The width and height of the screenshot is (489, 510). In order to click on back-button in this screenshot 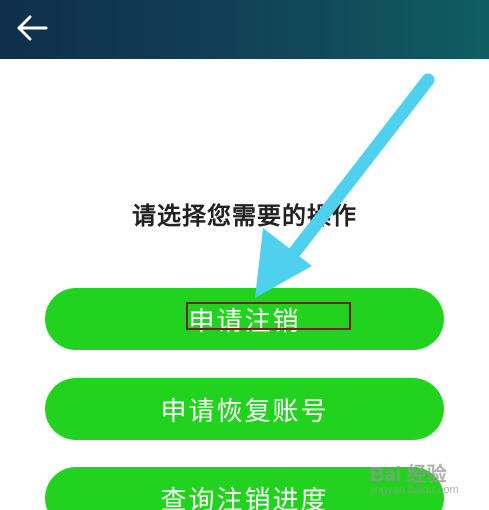, I will do `click(32, 28)`.